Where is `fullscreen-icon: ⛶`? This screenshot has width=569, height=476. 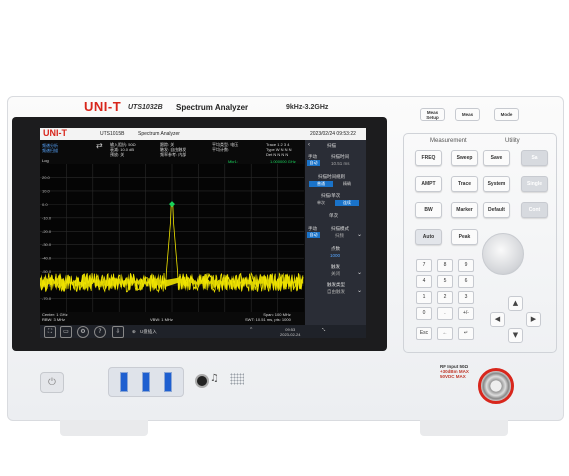
fullscreen-icon: ⛶ is located at coordinates (50, 332).